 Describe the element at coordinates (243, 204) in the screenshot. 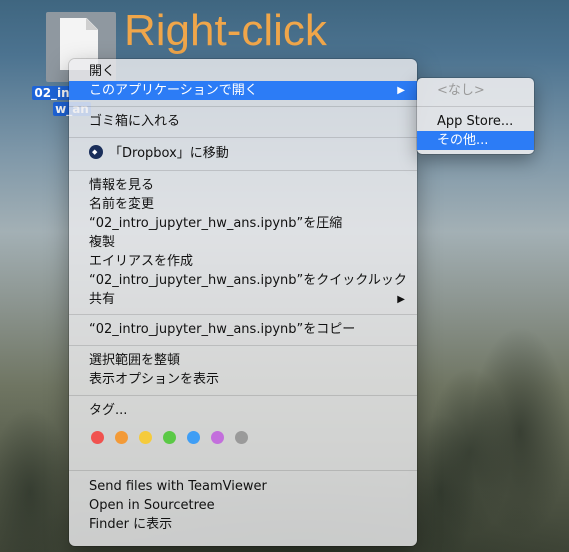

I see `menu-item-rename: 名前を変更` at that location.